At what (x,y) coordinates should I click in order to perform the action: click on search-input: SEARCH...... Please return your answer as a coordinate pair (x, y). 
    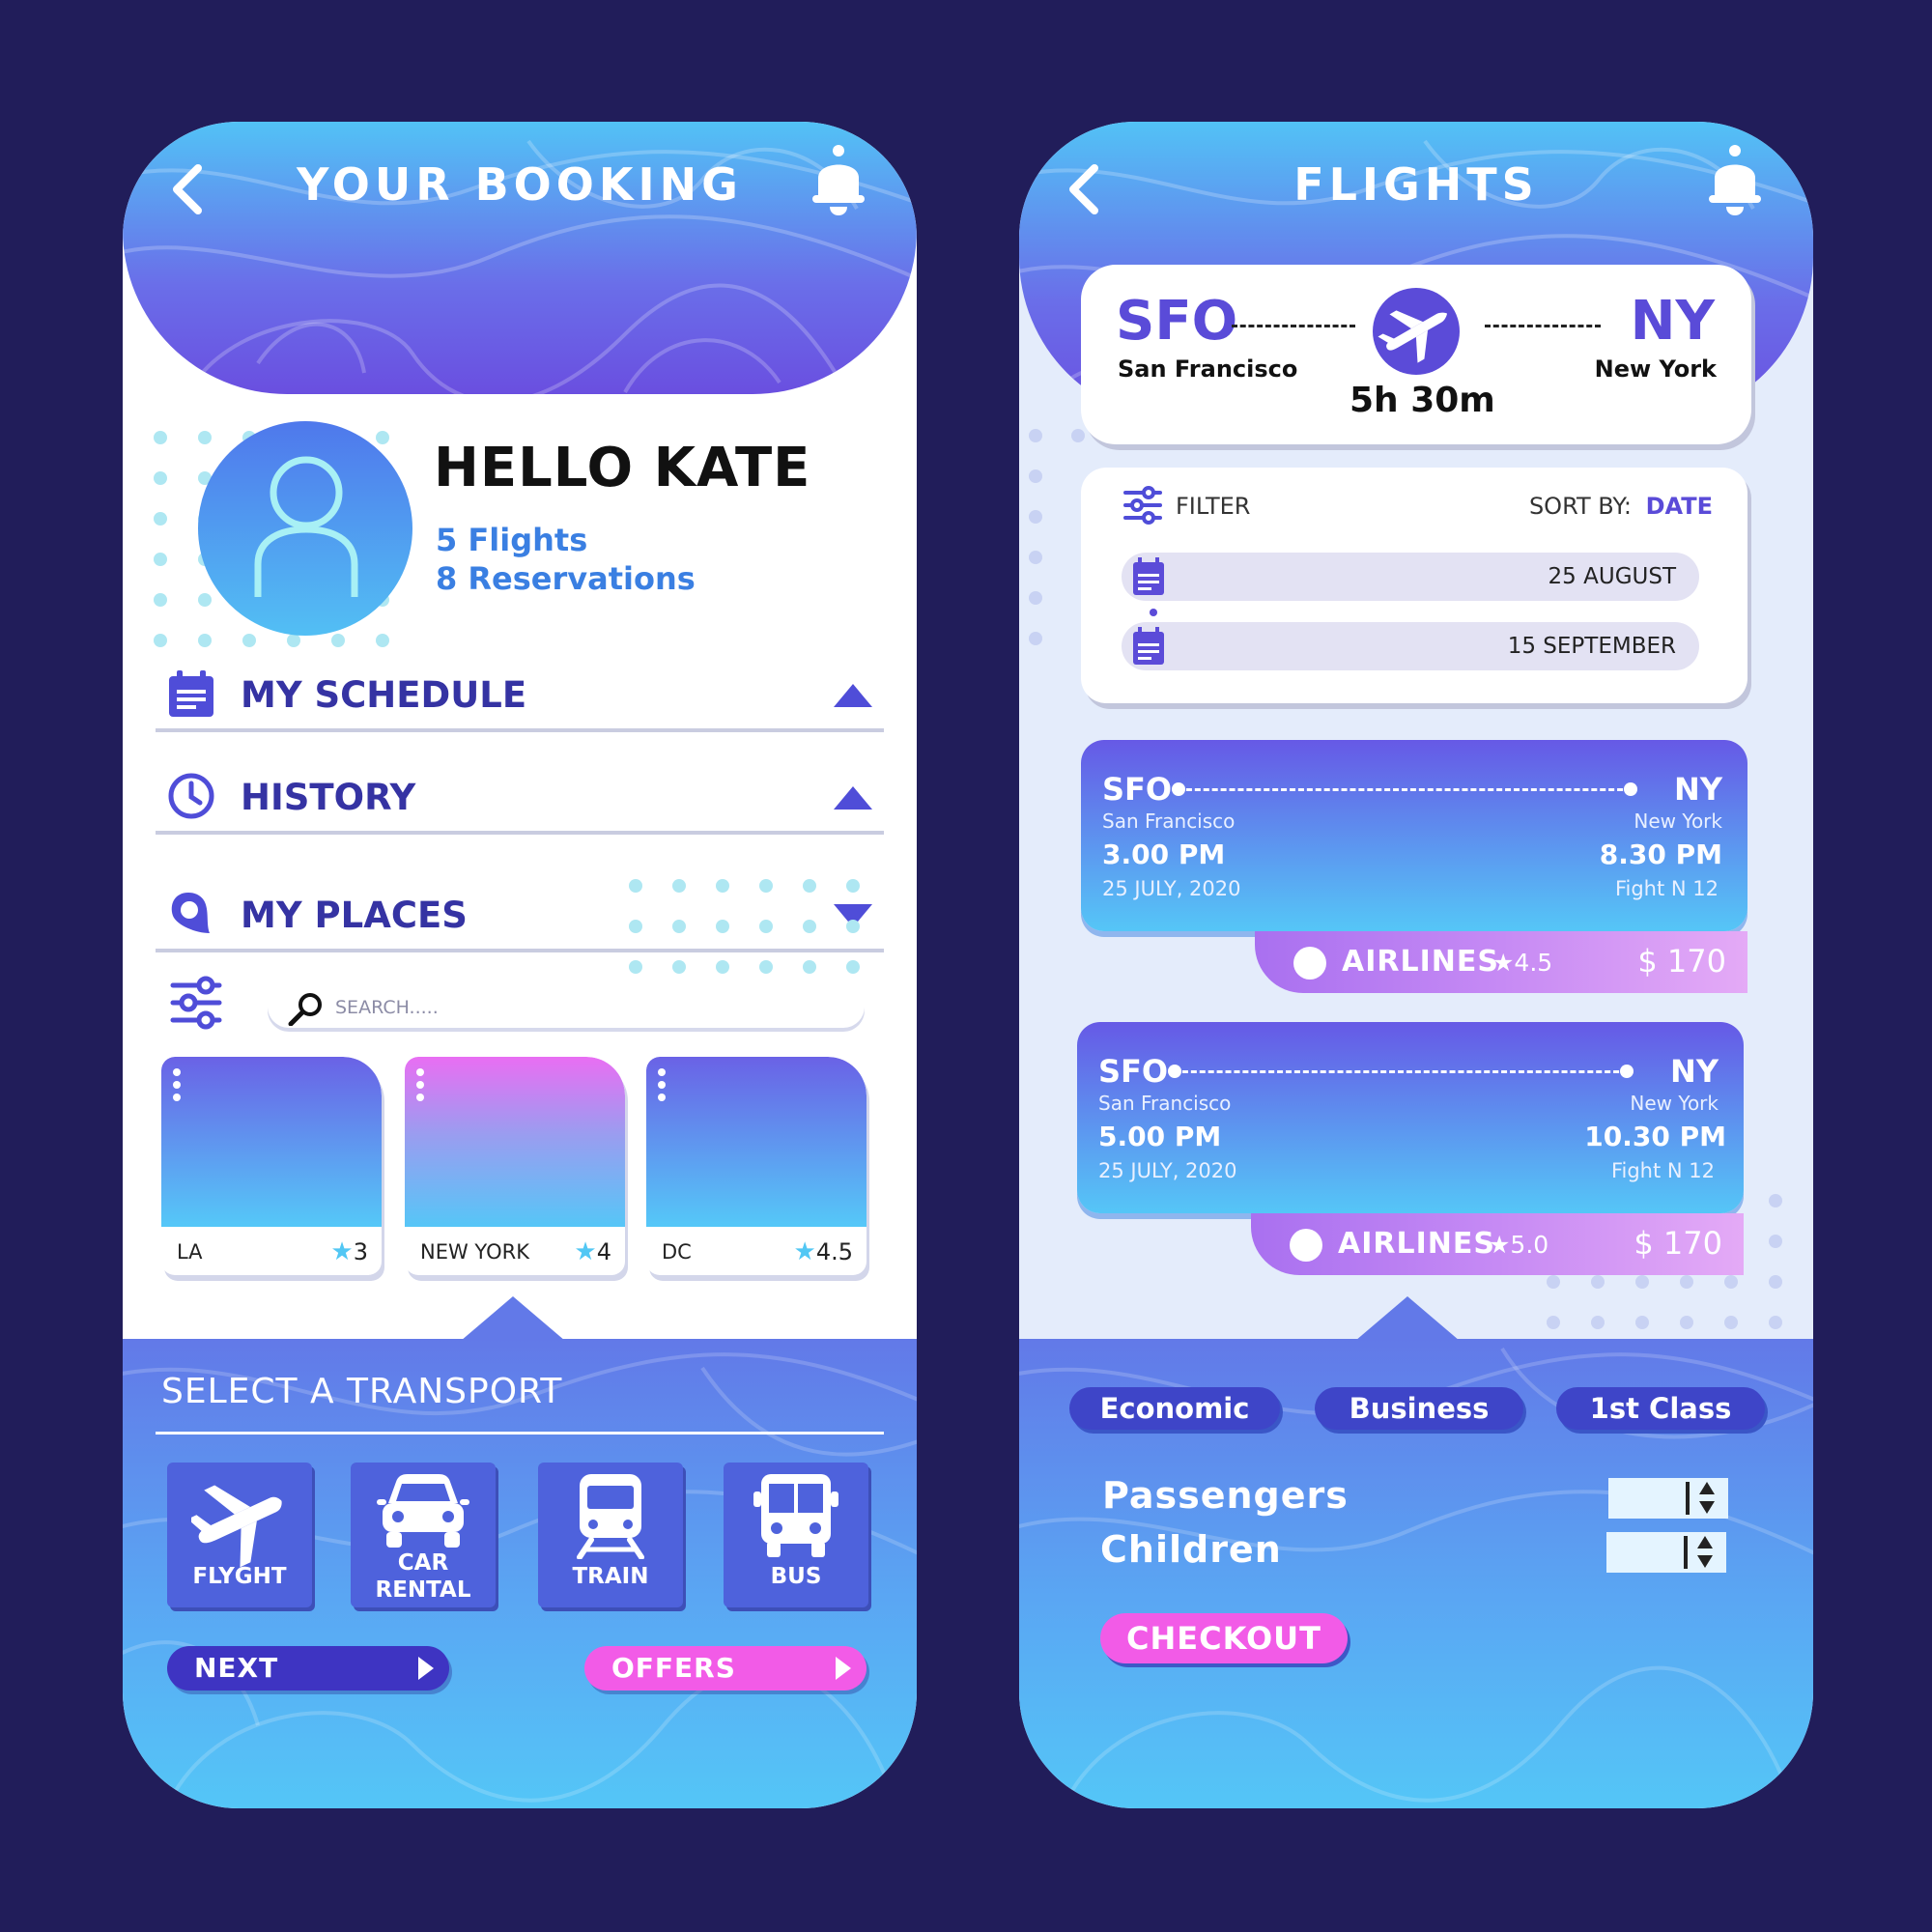
    Looking at the image, I should click on (566, 1006).